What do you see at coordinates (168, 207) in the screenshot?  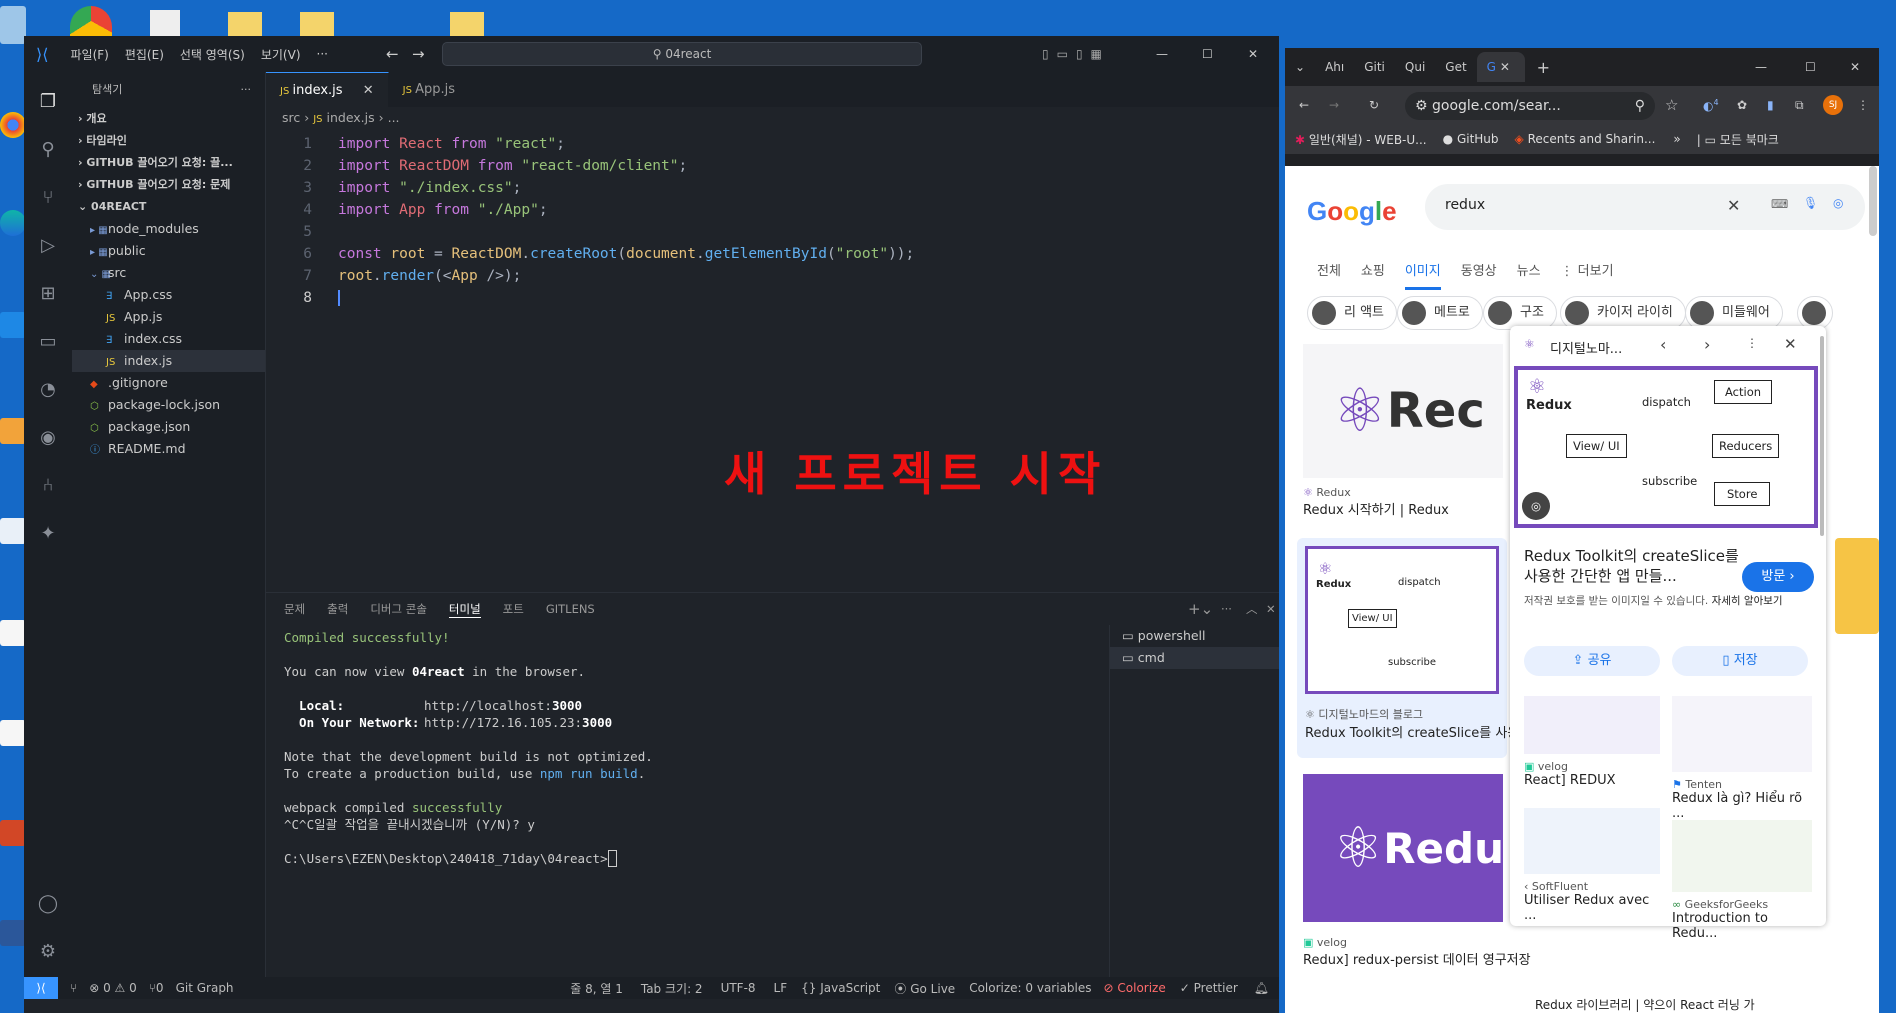 I see `project-root: ⌄ 04REACT` at bounding box center [168, 207].